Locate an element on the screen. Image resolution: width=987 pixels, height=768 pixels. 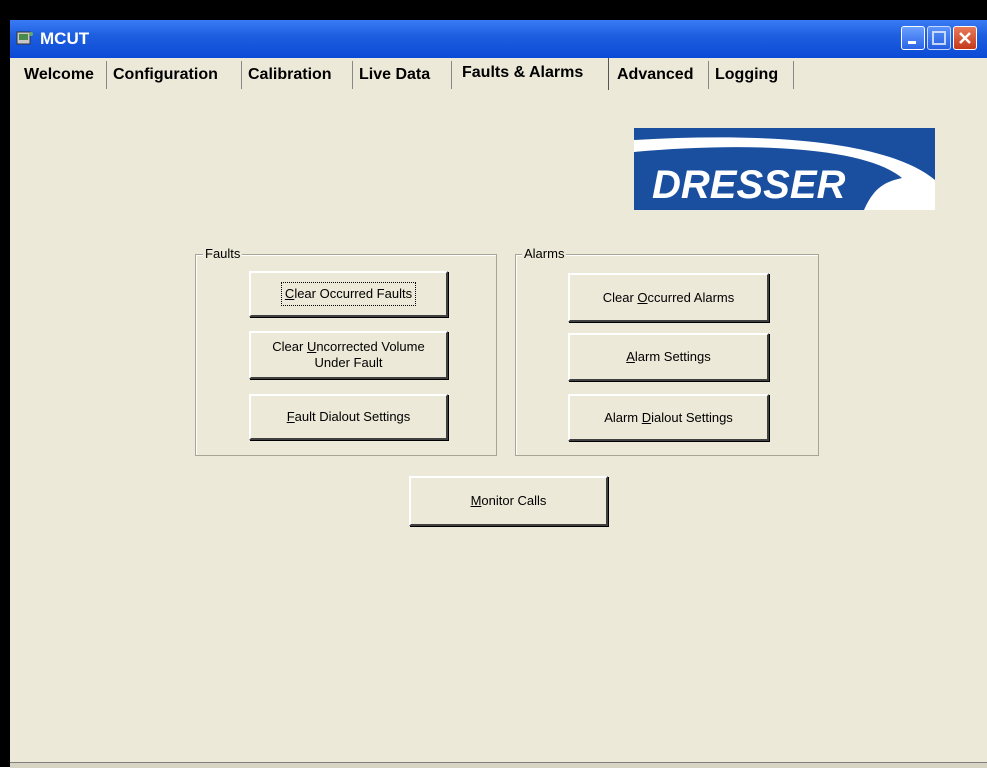
tab-label: Advanced is located at coordinates (655, 74).